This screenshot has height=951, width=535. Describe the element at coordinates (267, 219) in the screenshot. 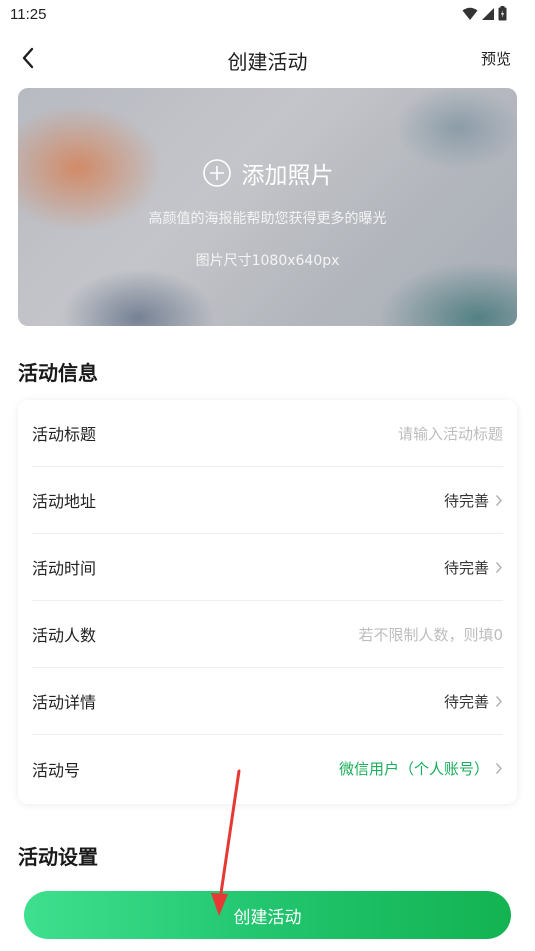

I see `banner-subtitle: 高颜值的海报能帮助您获得更多的曝光` at that location.